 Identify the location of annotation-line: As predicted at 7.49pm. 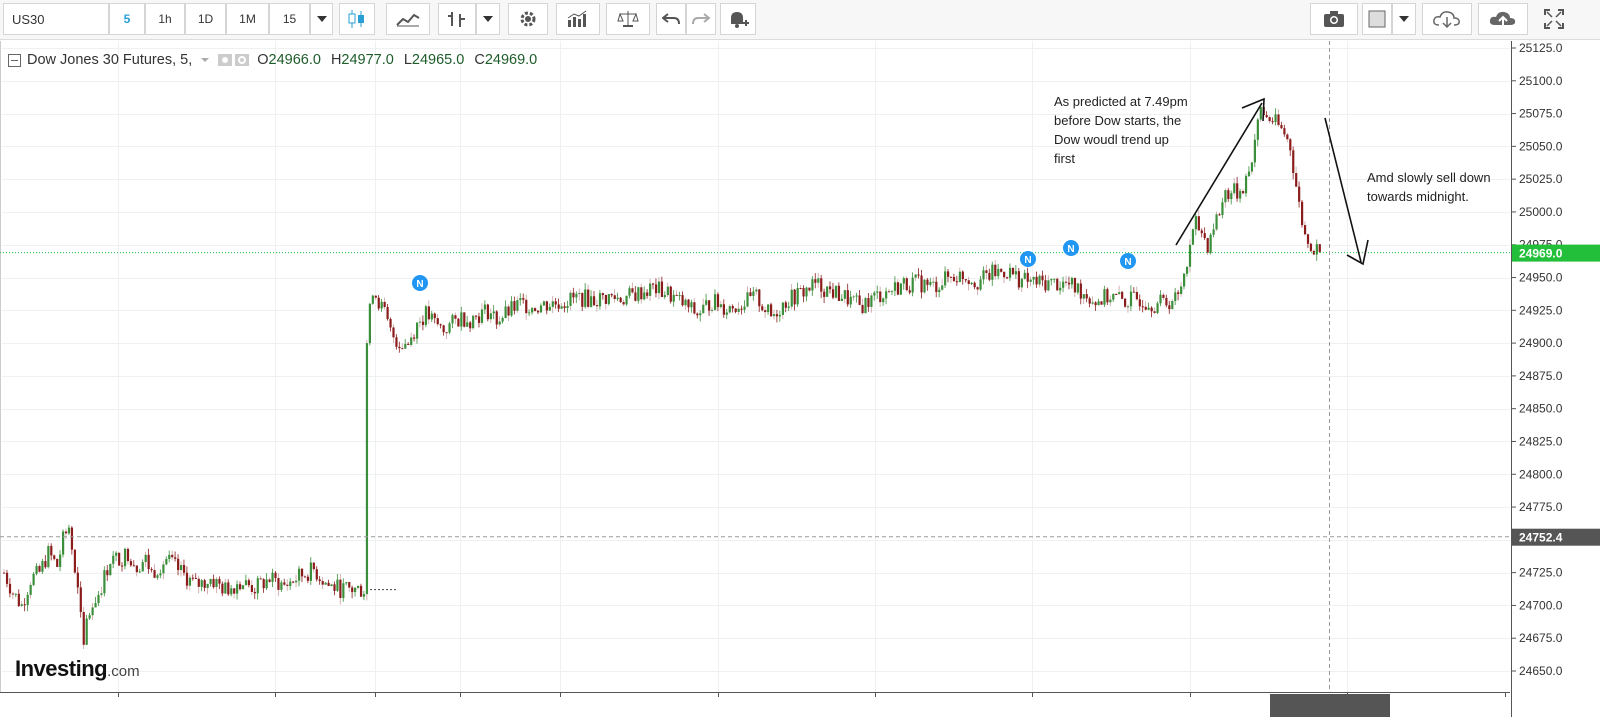
(1121, 101).